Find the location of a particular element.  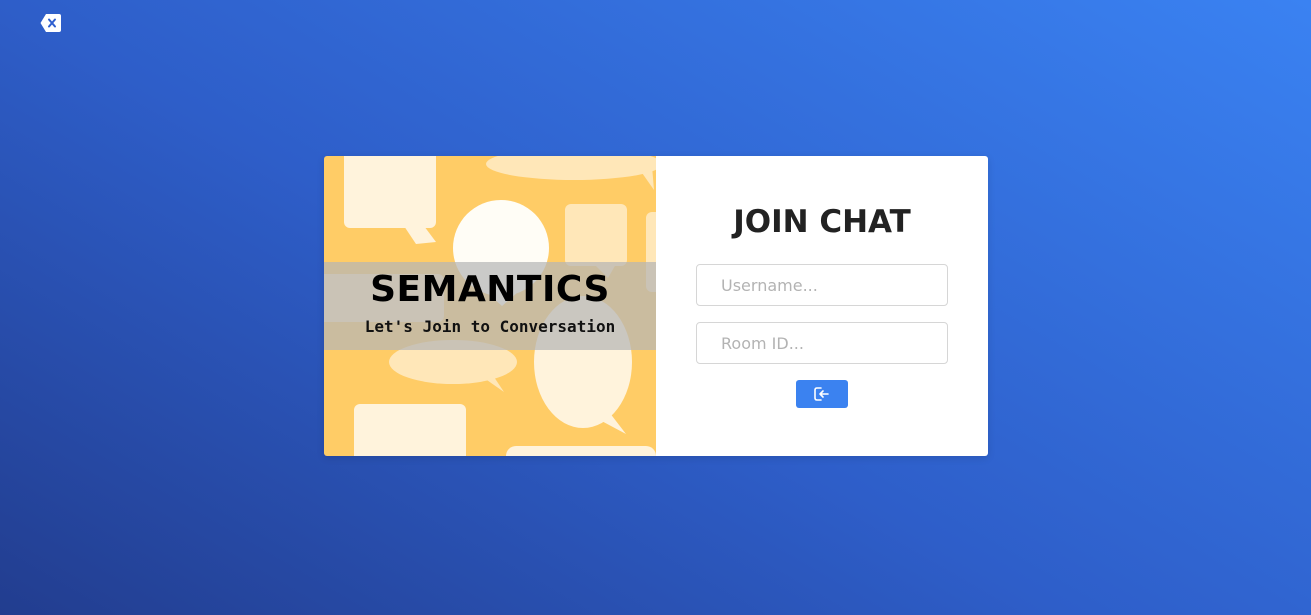

brand-title: SEMANTICS is located at coordinates (490, 289).